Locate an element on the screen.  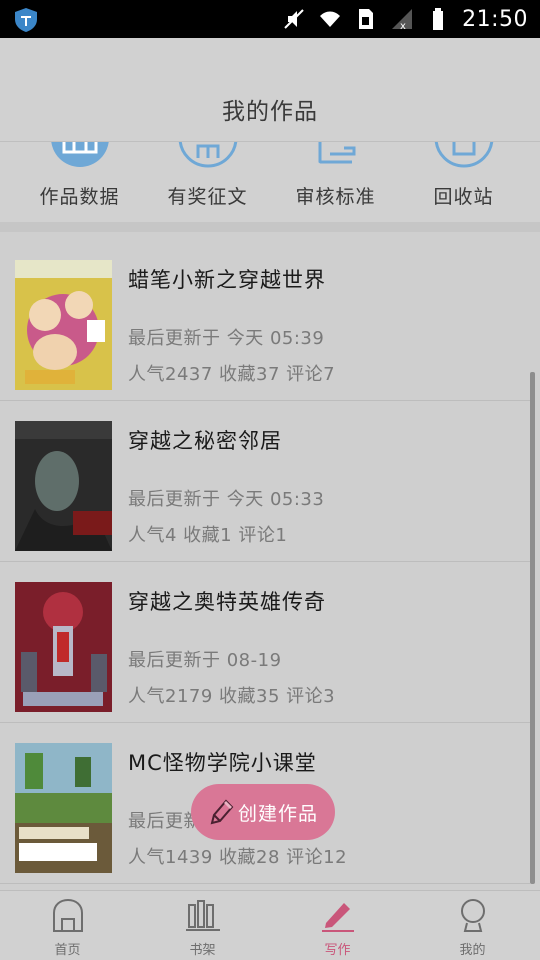
nav-label: 书架 is located at coordinates (202, 950).